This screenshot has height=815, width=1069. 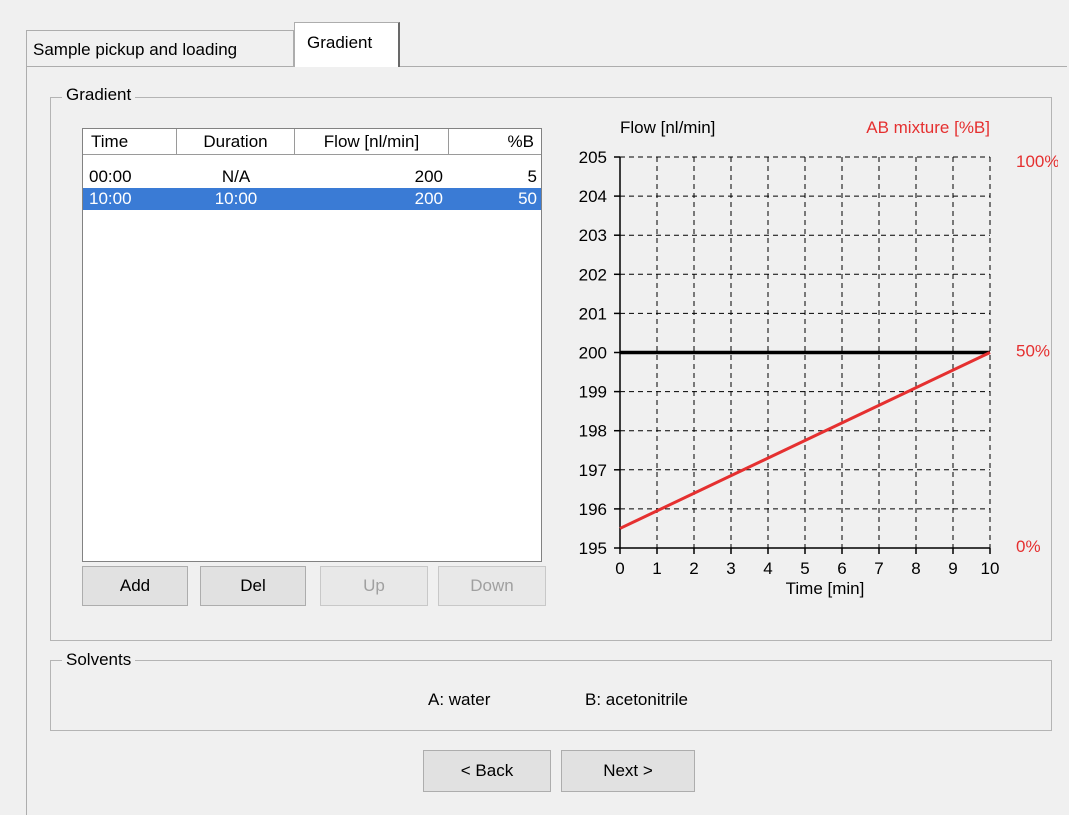 I want to click on x-tick-label: 5, so click(x=804, y=568).